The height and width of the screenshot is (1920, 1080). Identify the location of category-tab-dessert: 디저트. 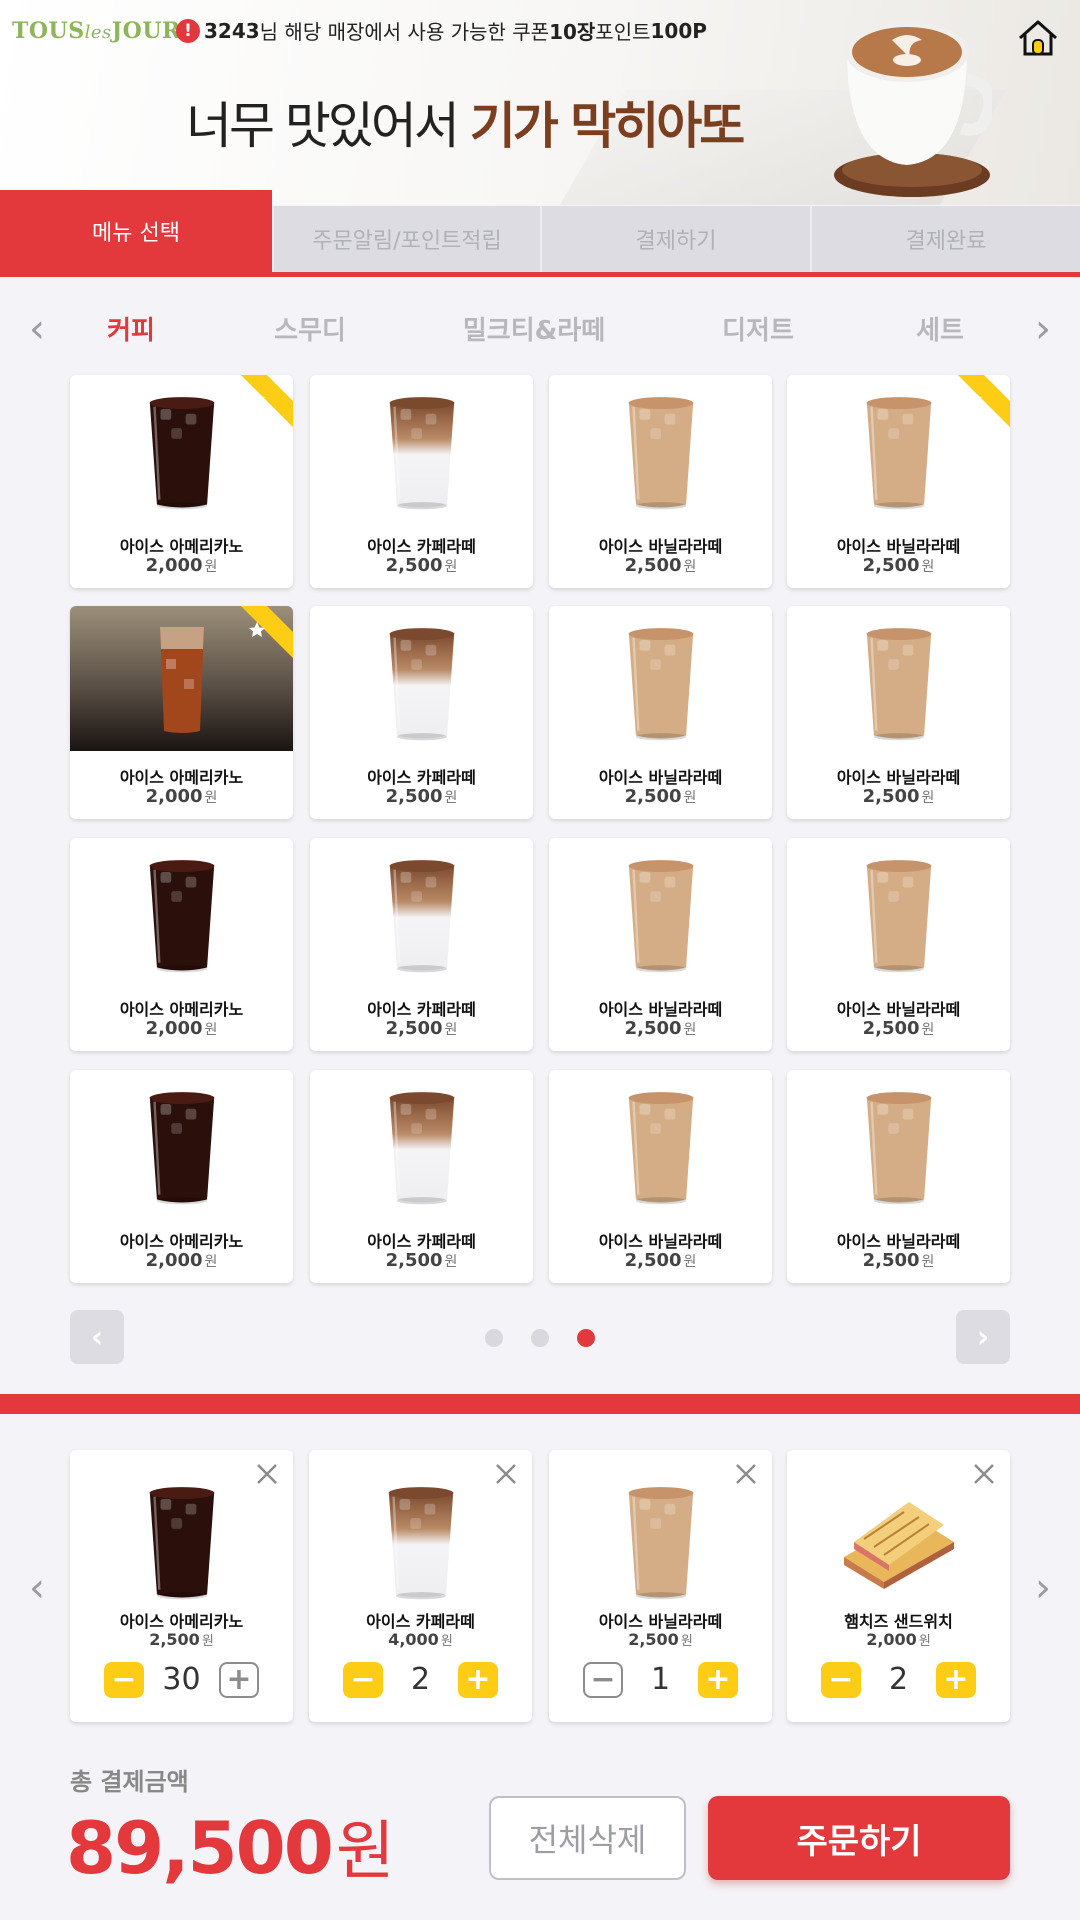
(758, 328).